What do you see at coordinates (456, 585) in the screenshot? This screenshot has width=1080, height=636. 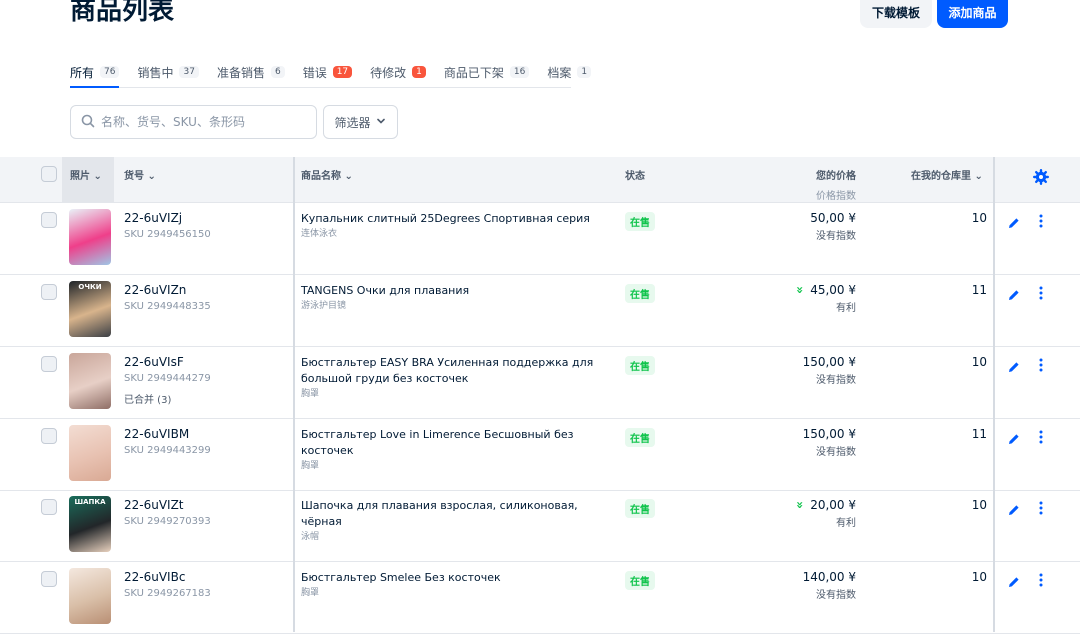 I see `product-name: Бюстгальтер Smelee Без косточек 胸罩` at bounding box center [456, 585].